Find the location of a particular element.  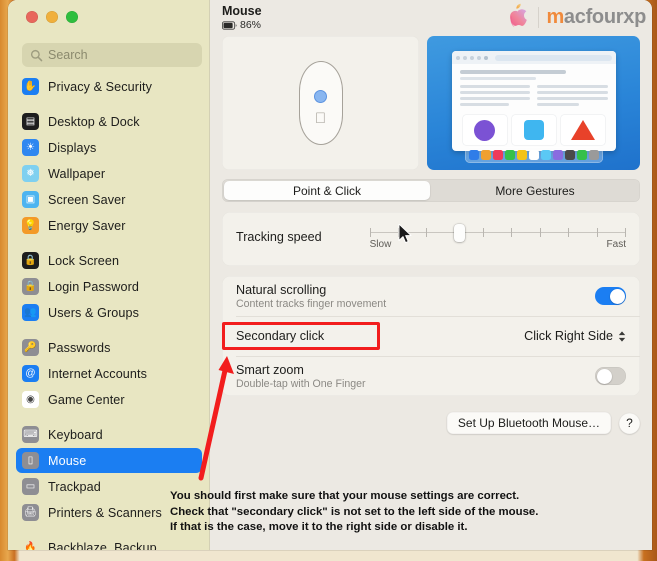

sidebar-item-label: Privacy & Security is located at coordinates (100, 86).